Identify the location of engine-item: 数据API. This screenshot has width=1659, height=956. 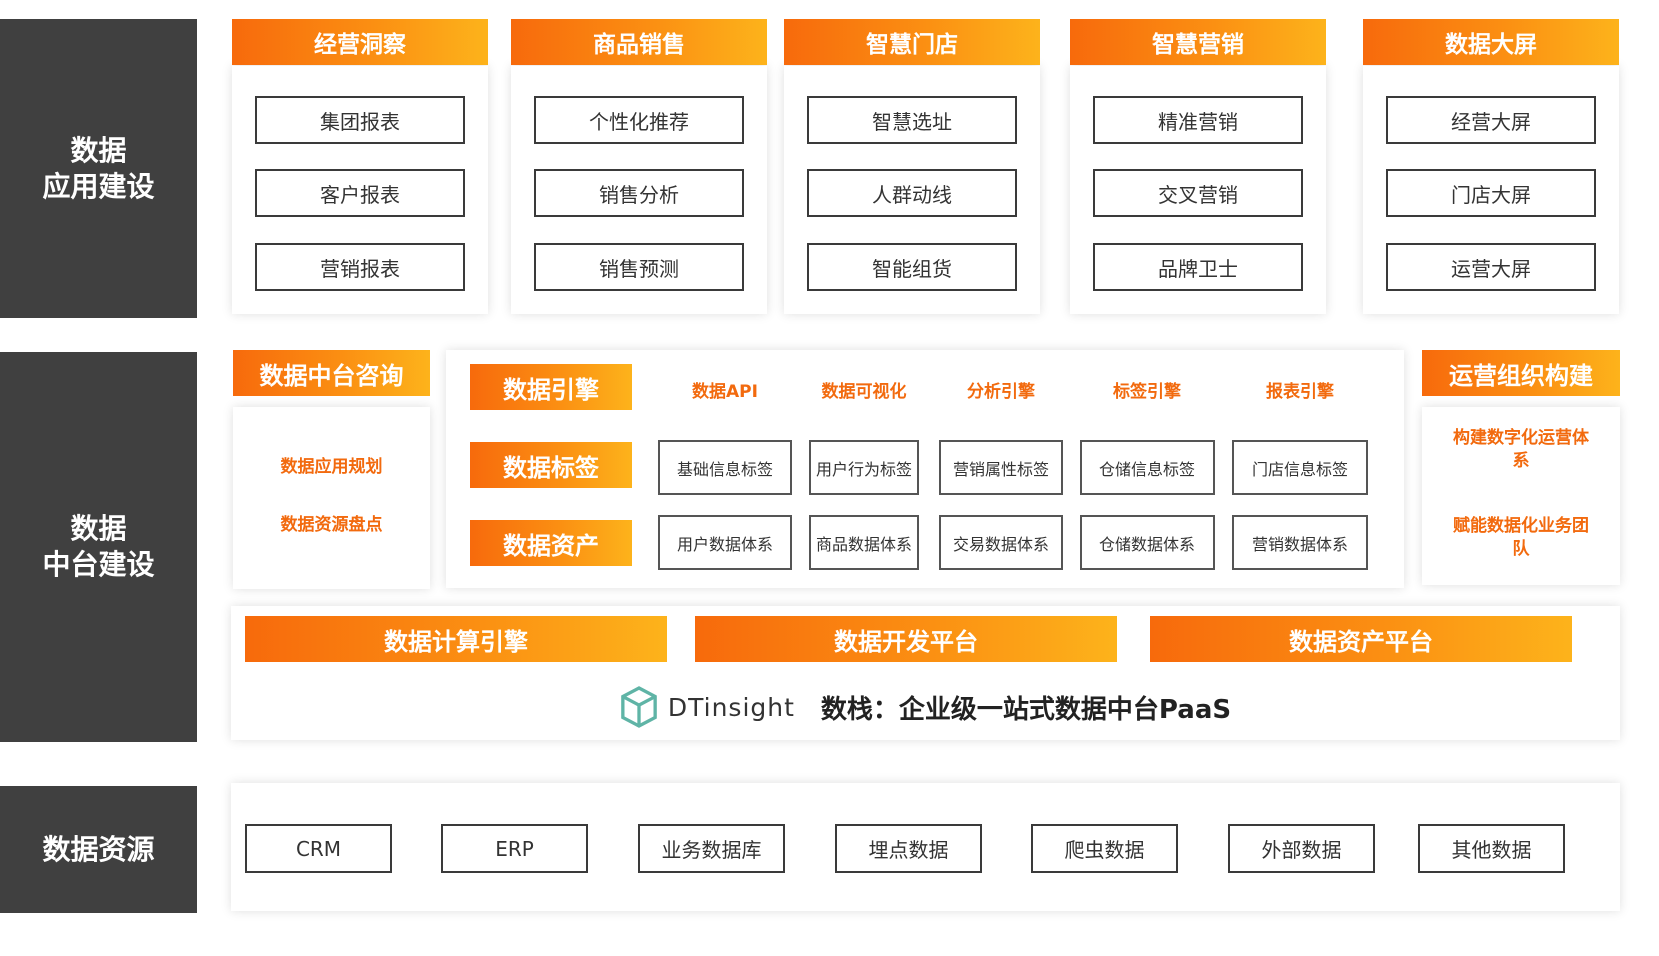
(725, 392).